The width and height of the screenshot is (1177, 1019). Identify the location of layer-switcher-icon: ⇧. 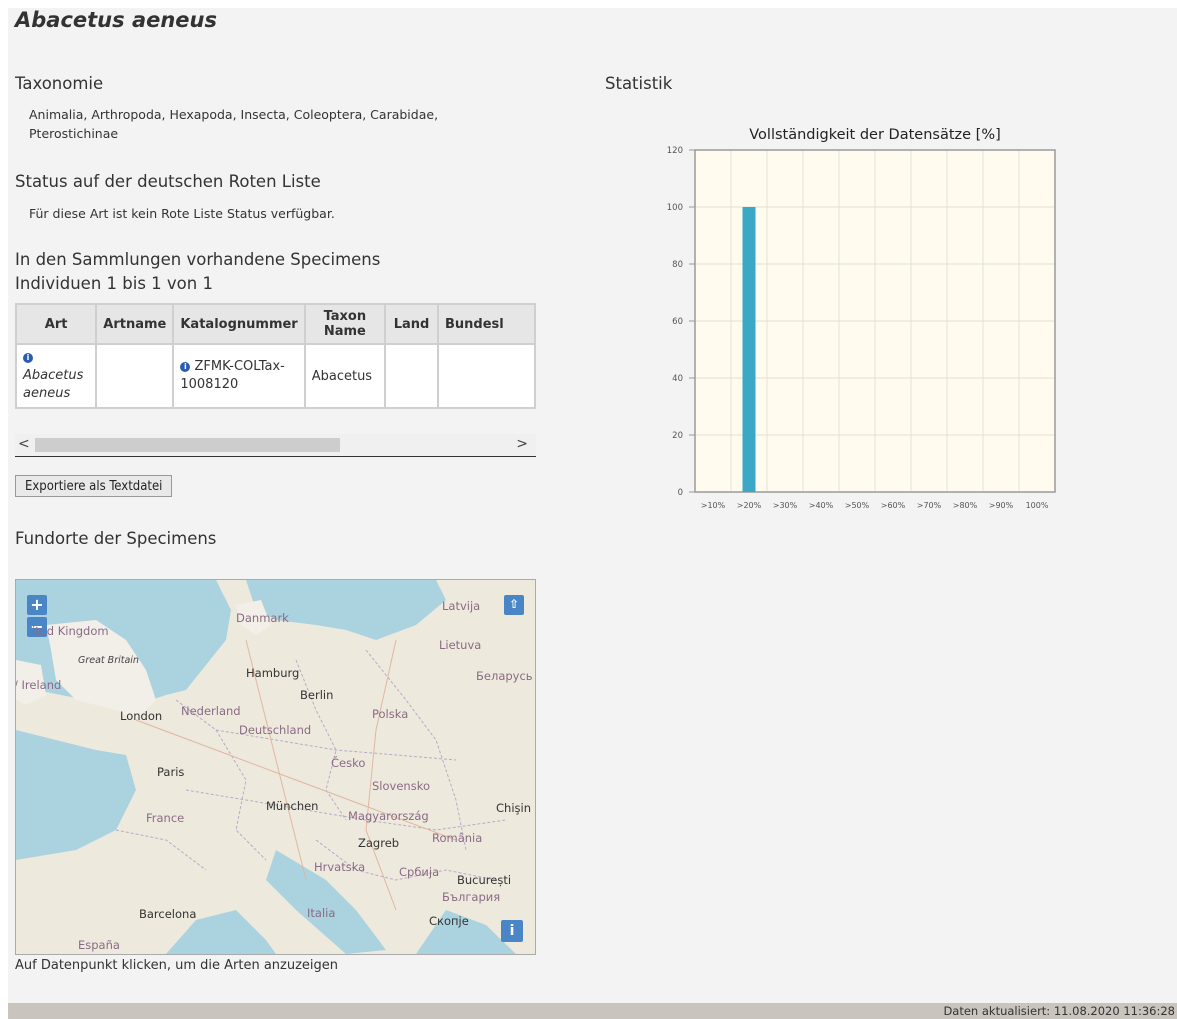
(514, 605).